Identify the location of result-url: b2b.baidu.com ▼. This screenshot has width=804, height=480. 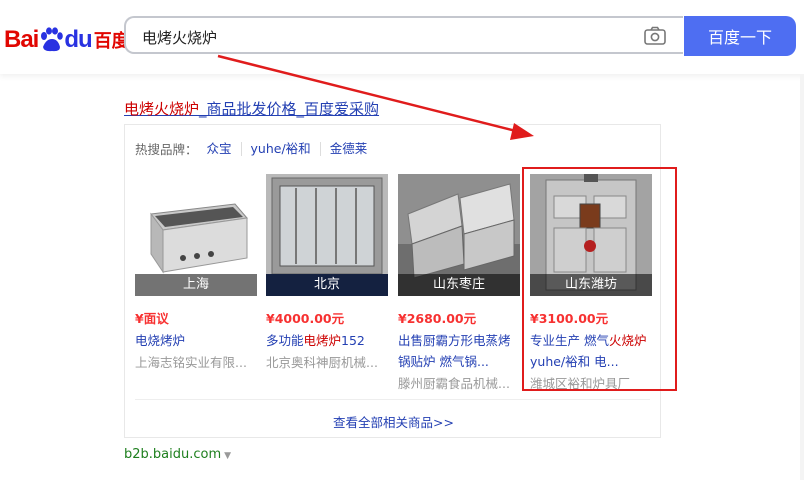
(177, 454).